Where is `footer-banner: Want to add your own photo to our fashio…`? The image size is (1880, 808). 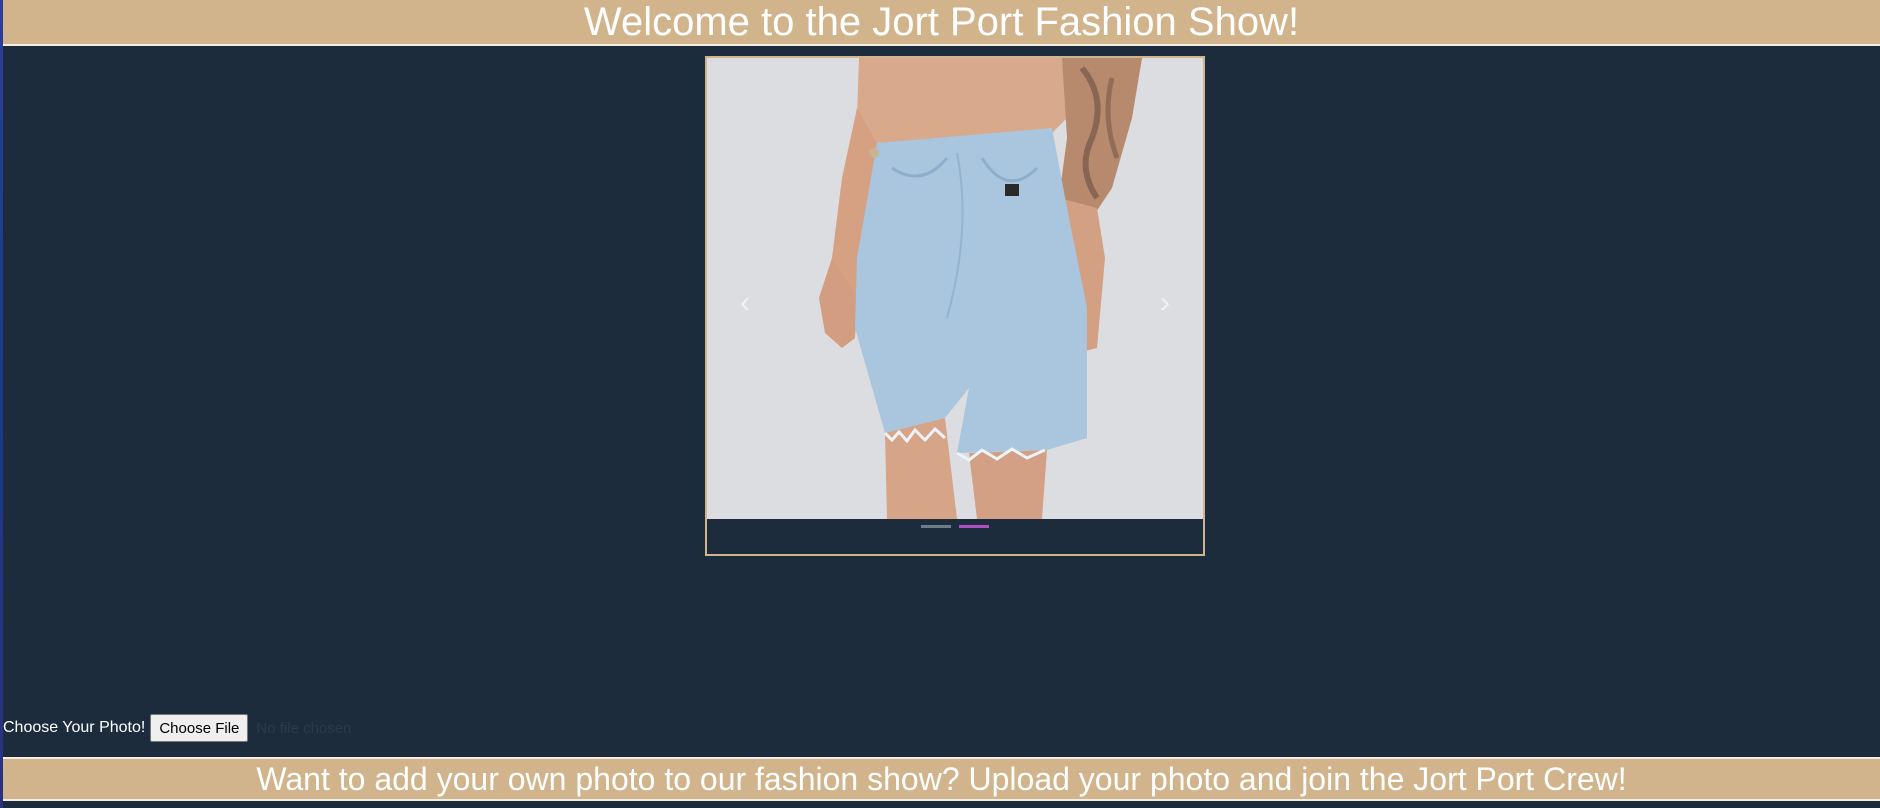
footer-banner: Want to add your own photo to our fashio… is located at coordinates (941, 779).